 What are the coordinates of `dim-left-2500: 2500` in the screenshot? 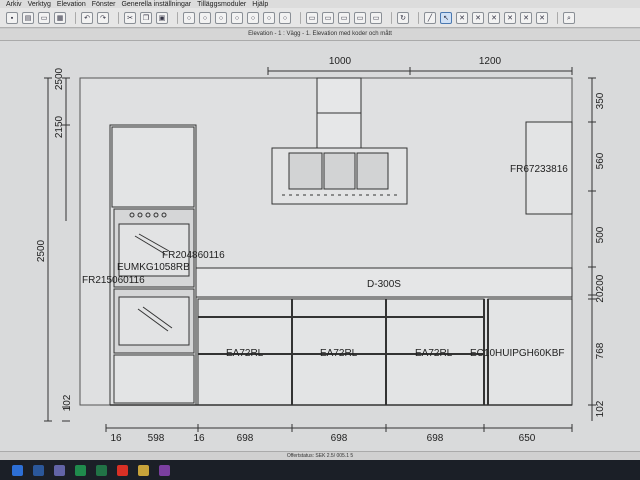 It's located at (41, 250).